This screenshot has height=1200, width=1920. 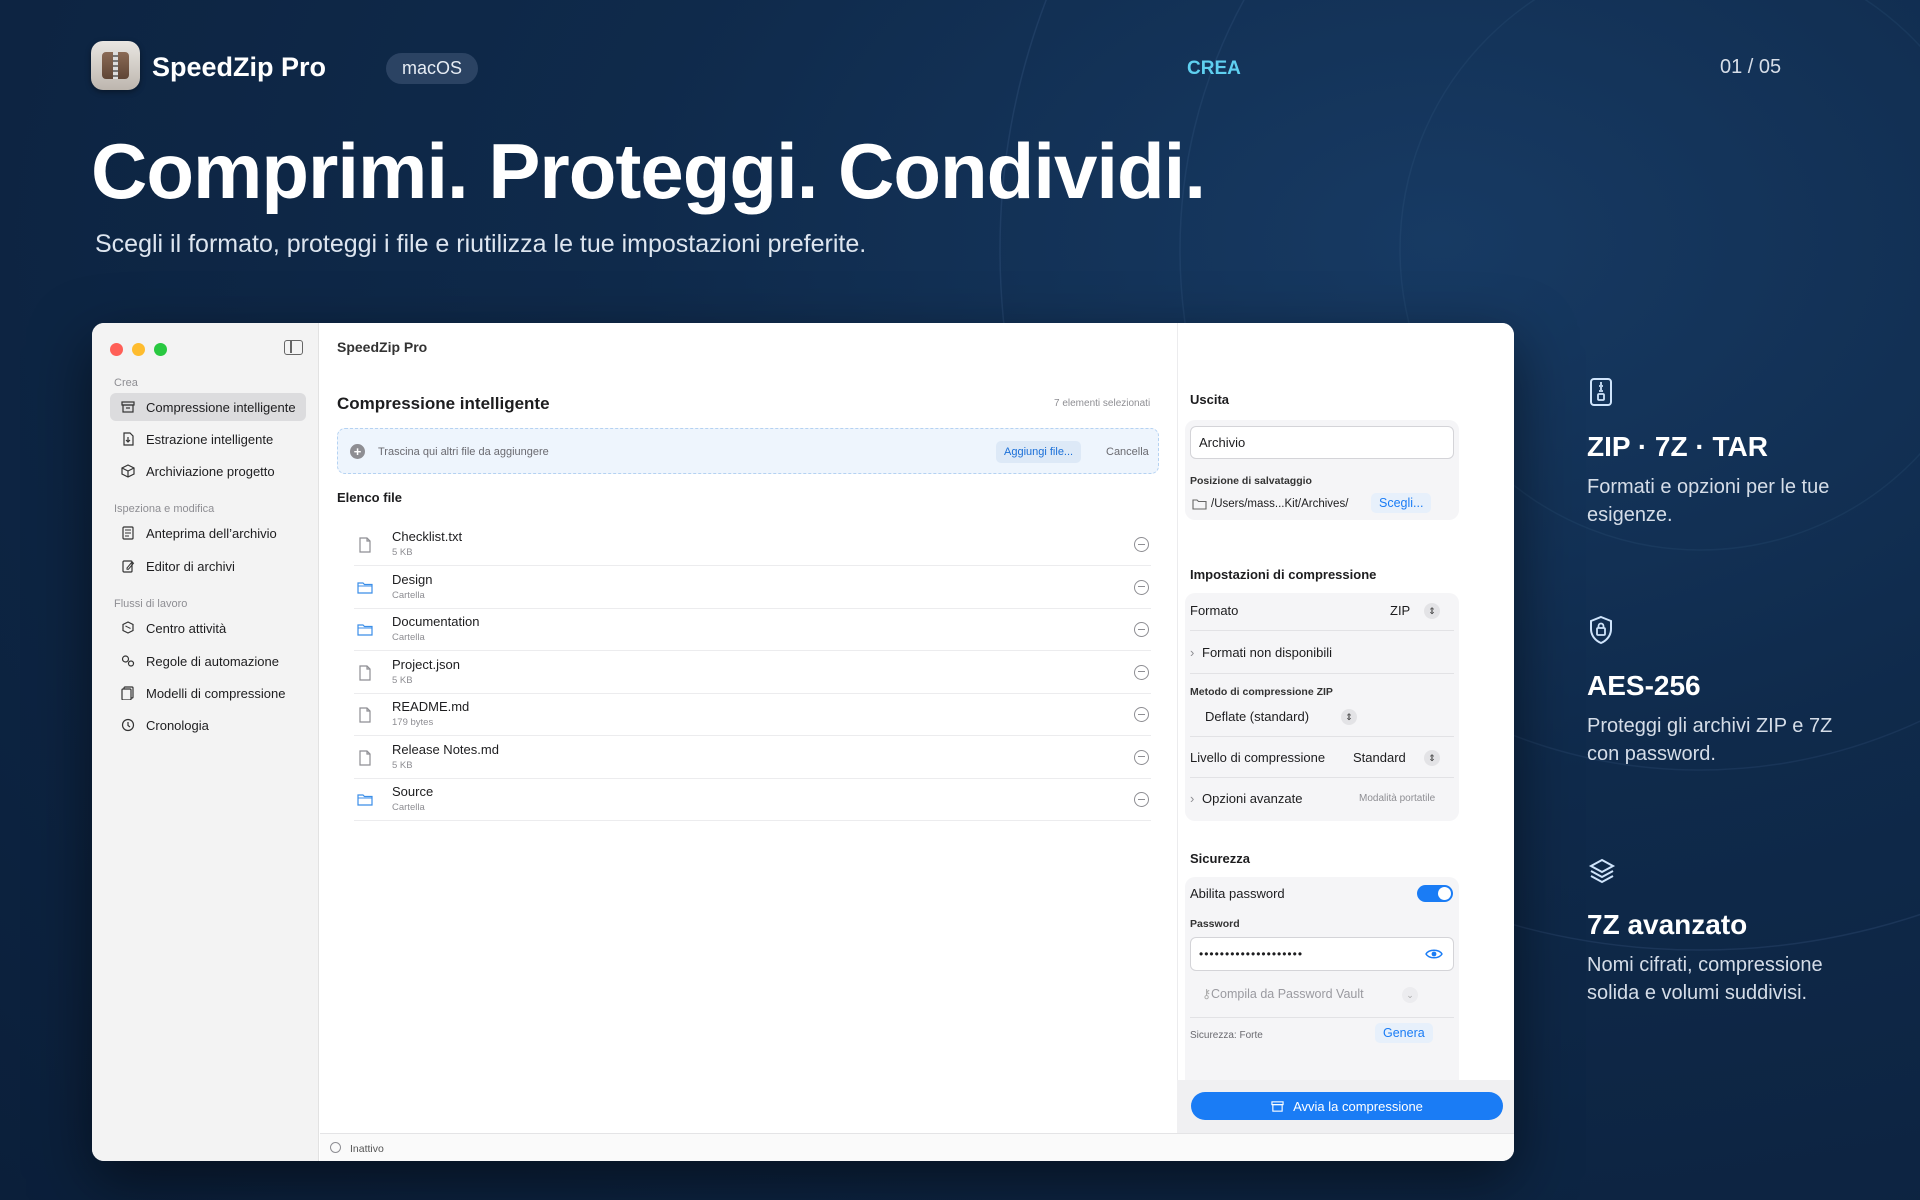 I want to click on save-location-label: Posizione di salvataggio, so click(x=1251, y=481).